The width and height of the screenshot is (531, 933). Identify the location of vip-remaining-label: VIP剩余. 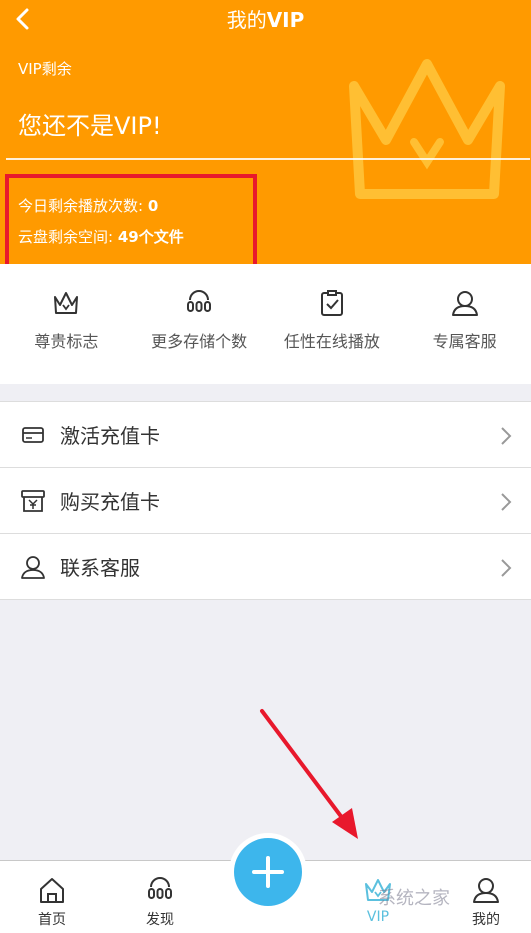
(45, 69).